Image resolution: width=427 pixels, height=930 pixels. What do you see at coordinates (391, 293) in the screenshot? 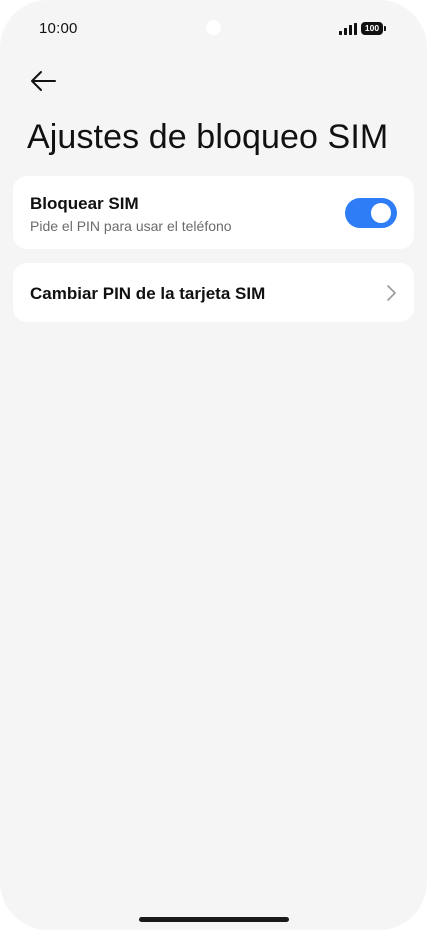
I see `chevron-right-icon` at bounding box center [391, 293].